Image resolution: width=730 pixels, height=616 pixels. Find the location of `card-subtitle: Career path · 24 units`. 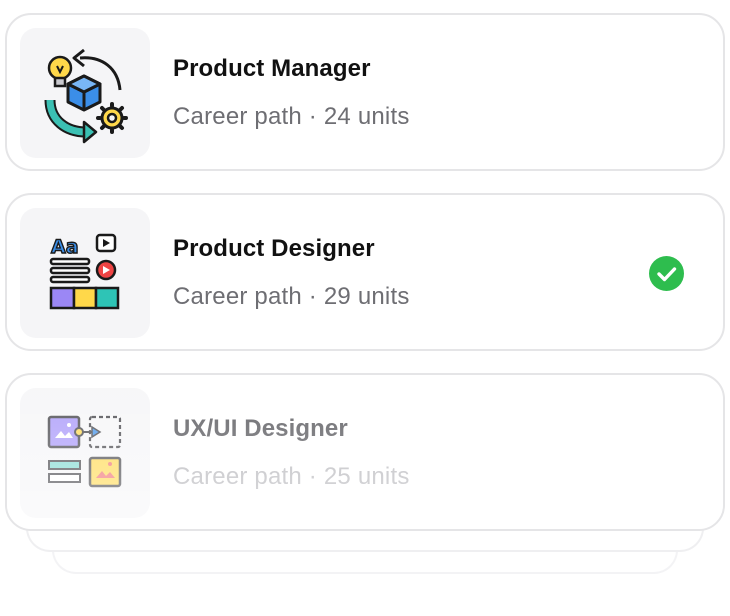

card-subtitle: Career path · 24 units is located at coordinates (291, 116).